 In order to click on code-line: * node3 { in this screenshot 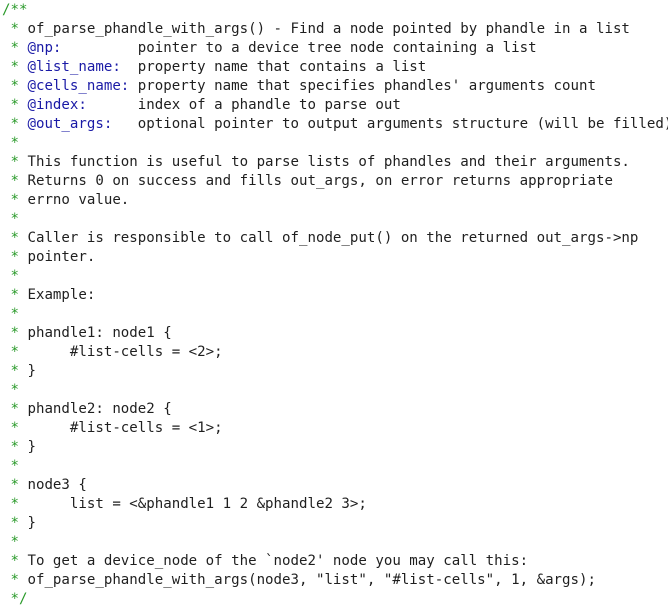, I will do `click(335, 485)`.